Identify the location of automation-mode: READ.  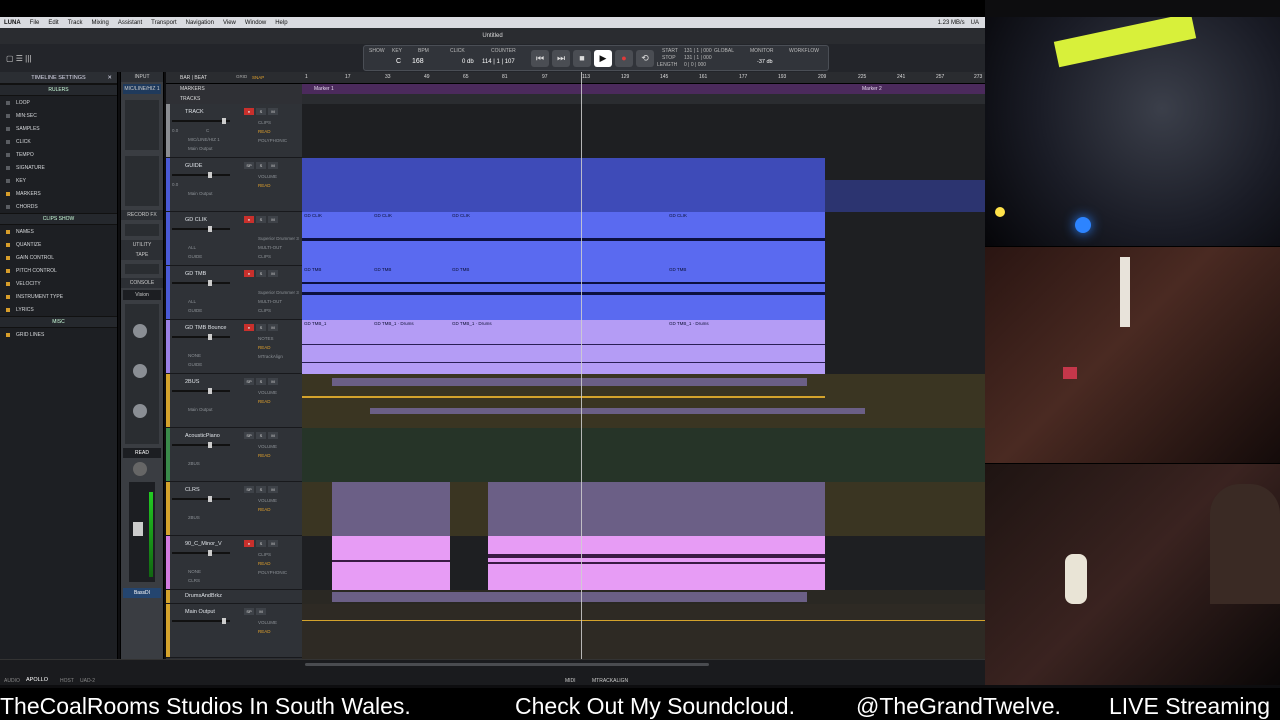
(142, 453).